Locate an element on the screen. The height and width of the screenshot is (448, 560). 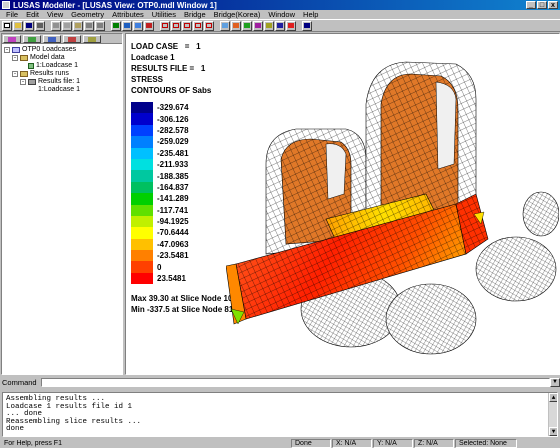
legend-row: -188.385 is located at coordinates (160, 176).